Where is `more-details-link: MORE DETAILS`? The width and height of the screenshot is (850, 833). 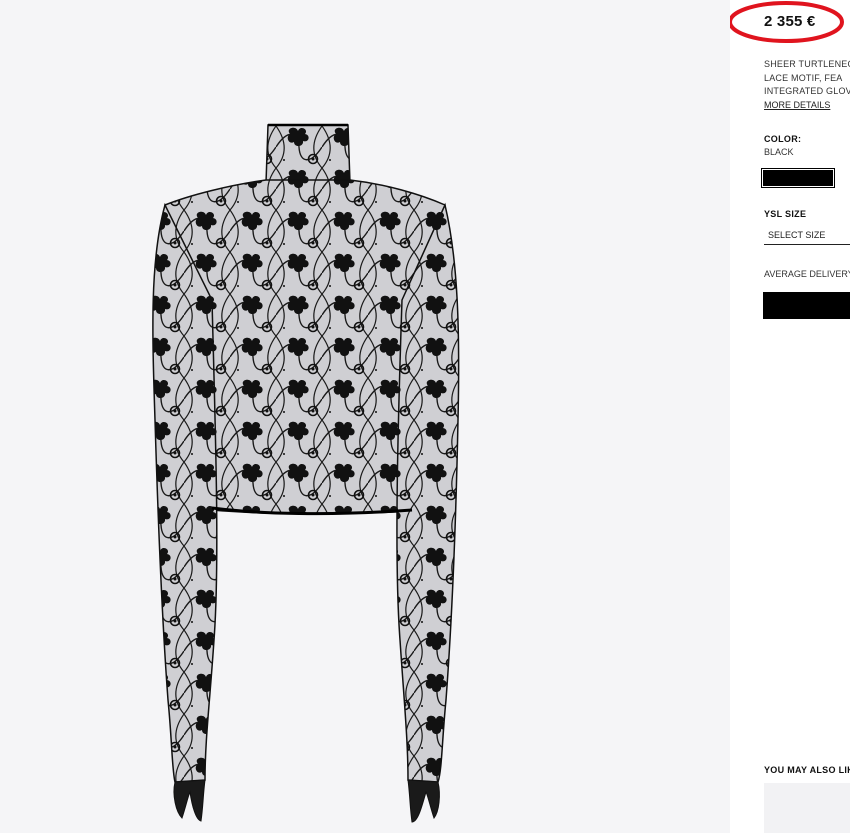
more-details-link: MORE DETAILS is located at coordinates (797, 105).